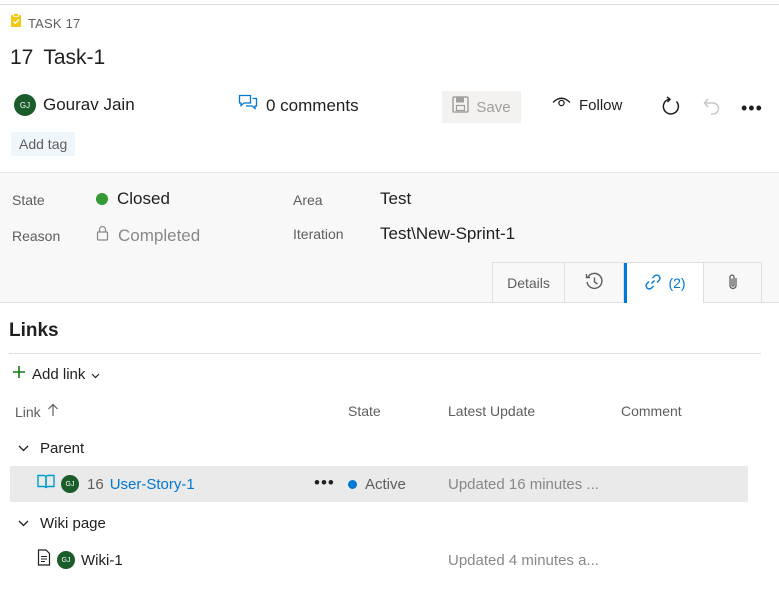  I want to click on column-header-comment-label: Comment, so click(651, 411).